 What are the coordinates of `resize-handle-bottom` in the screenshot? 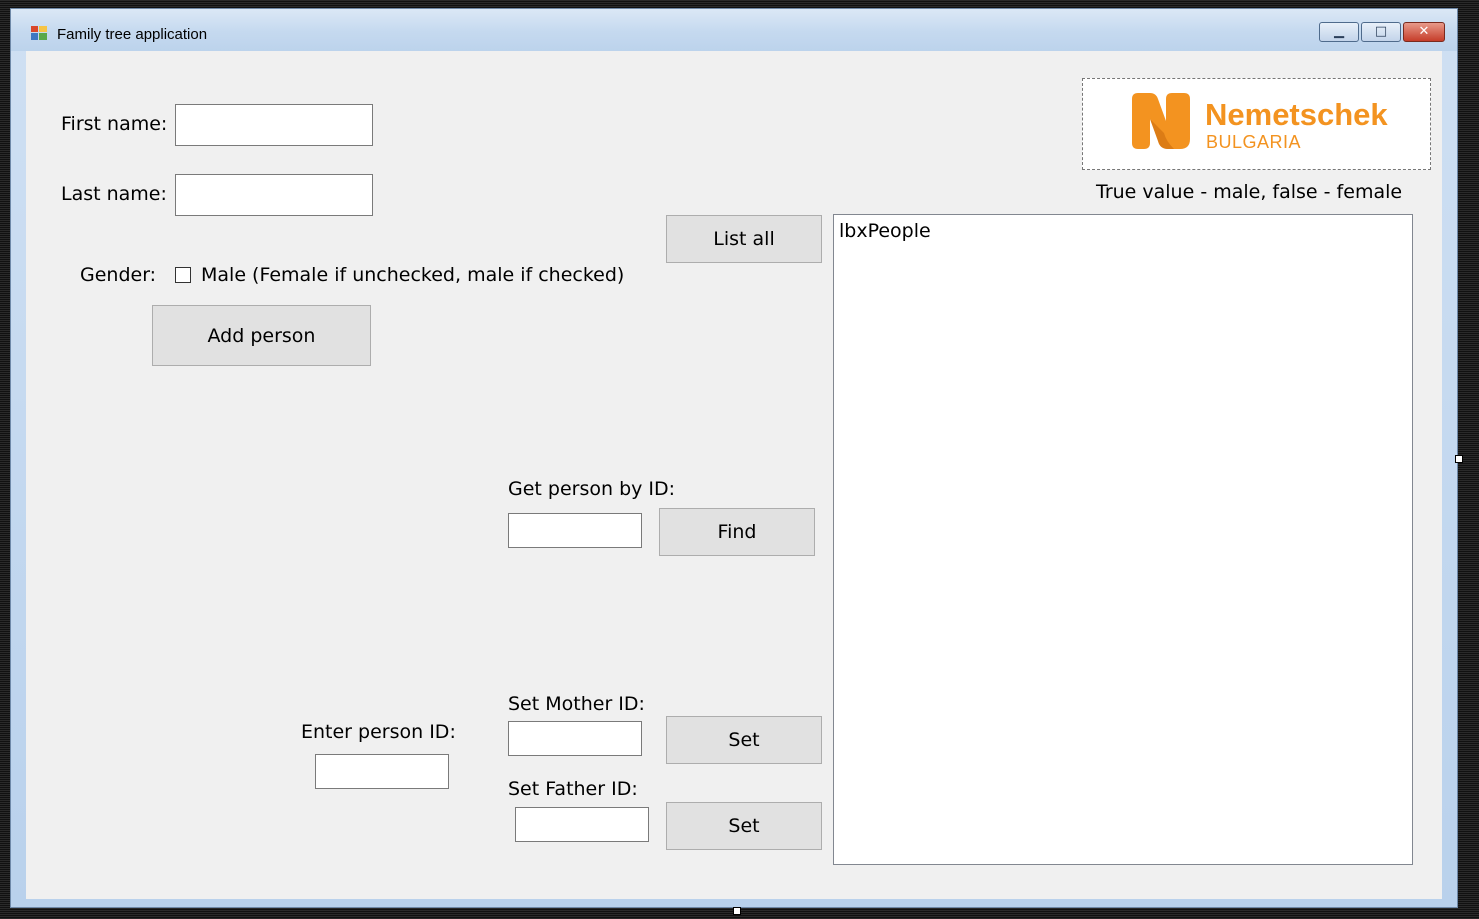 It's located at (737, 911).